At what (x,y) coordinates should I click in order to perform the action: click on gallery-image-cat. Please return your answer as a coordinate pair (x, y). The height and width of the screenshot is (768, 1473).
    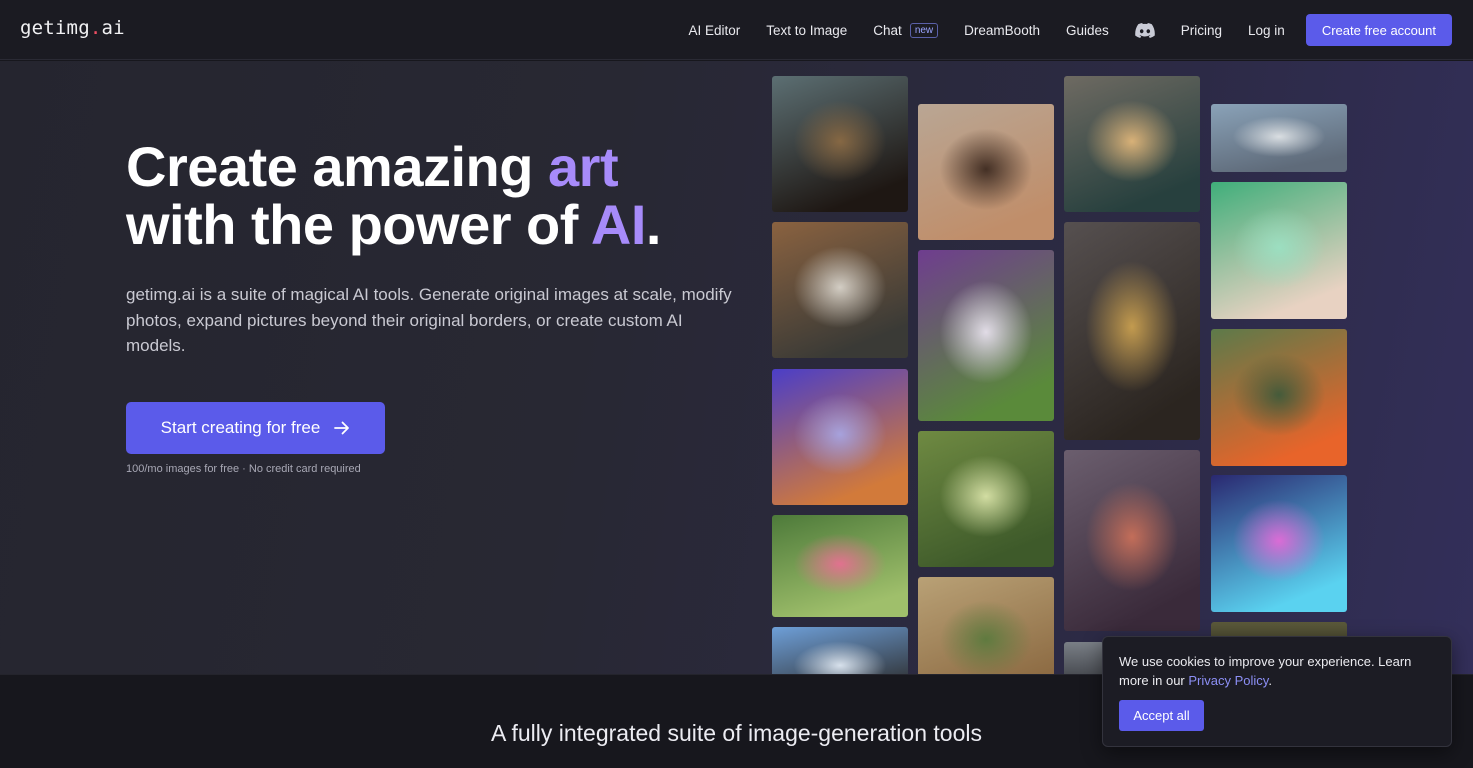
    Looking at the image, I should click on (840, 437).